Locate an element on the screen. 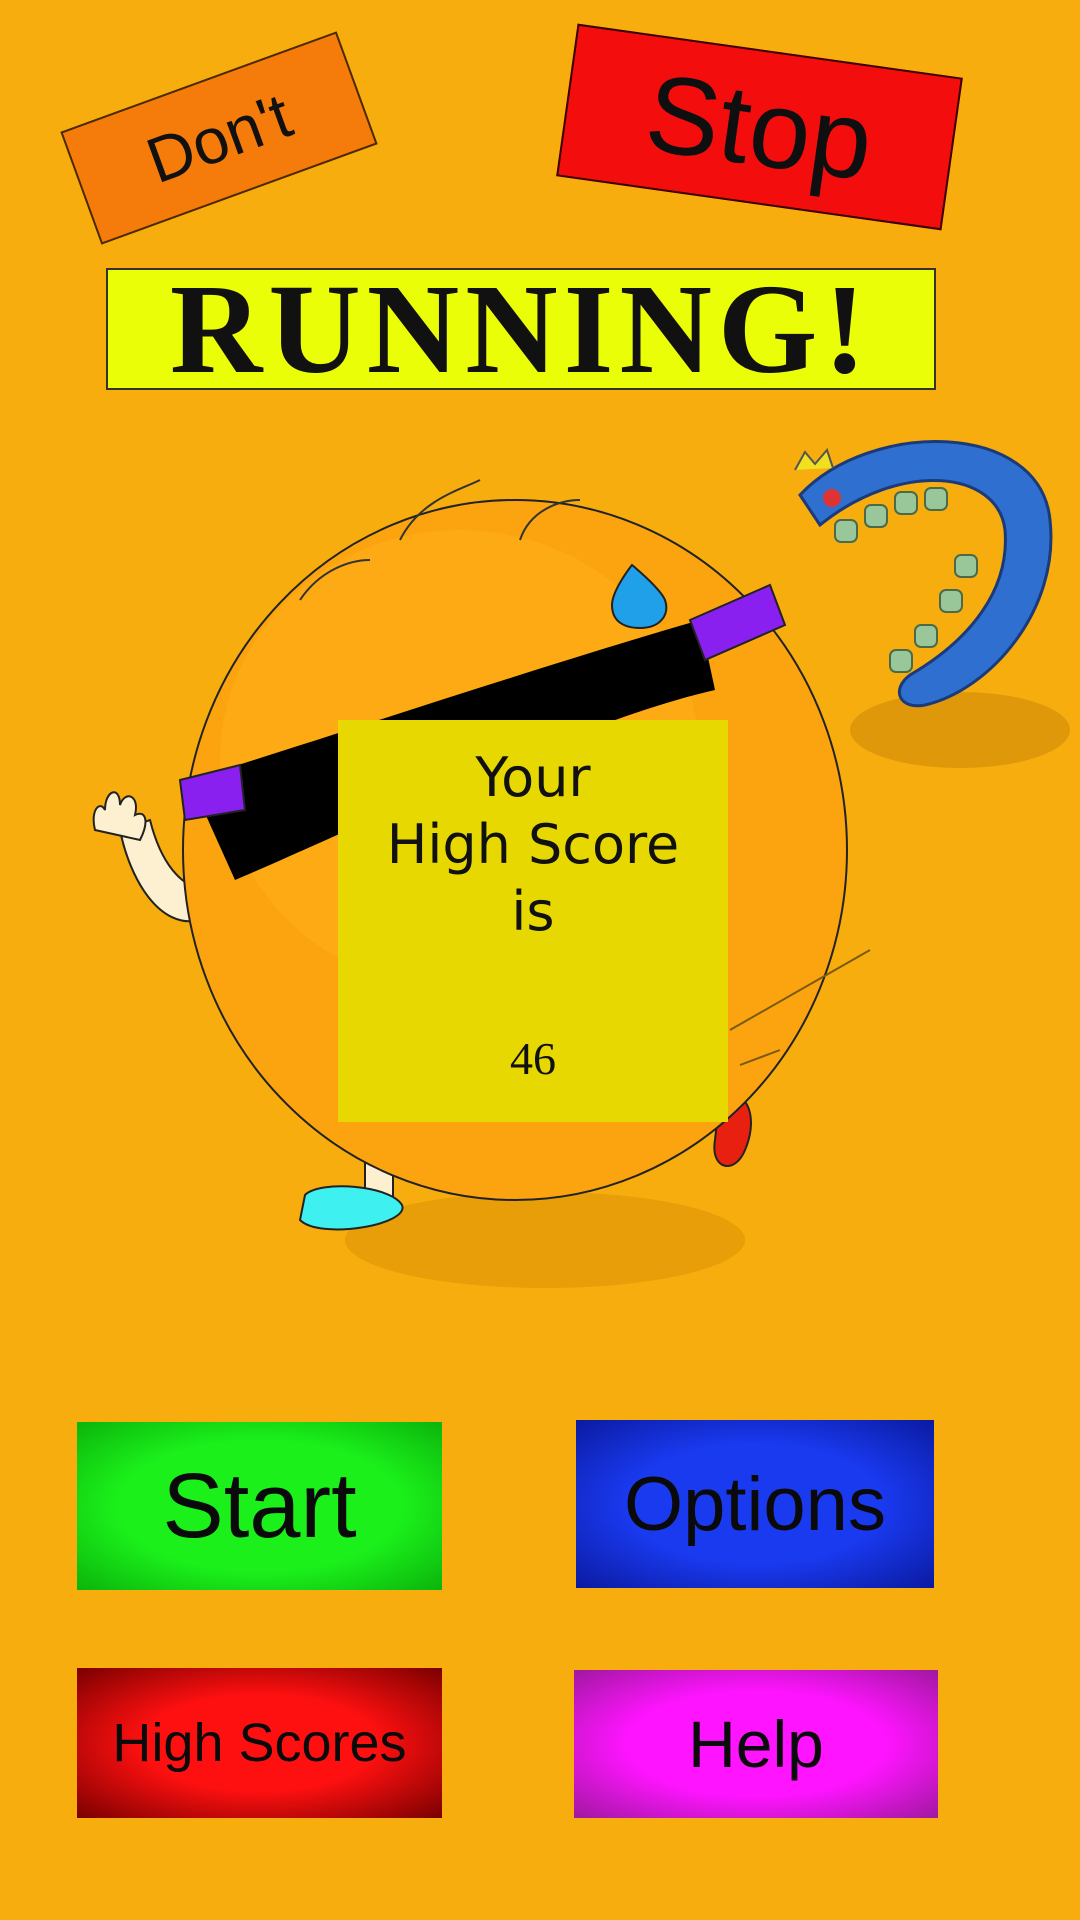 This screenshot has width=1080, height=1920. high-score-heading-line1: Your is located at coordinates (533, 777).